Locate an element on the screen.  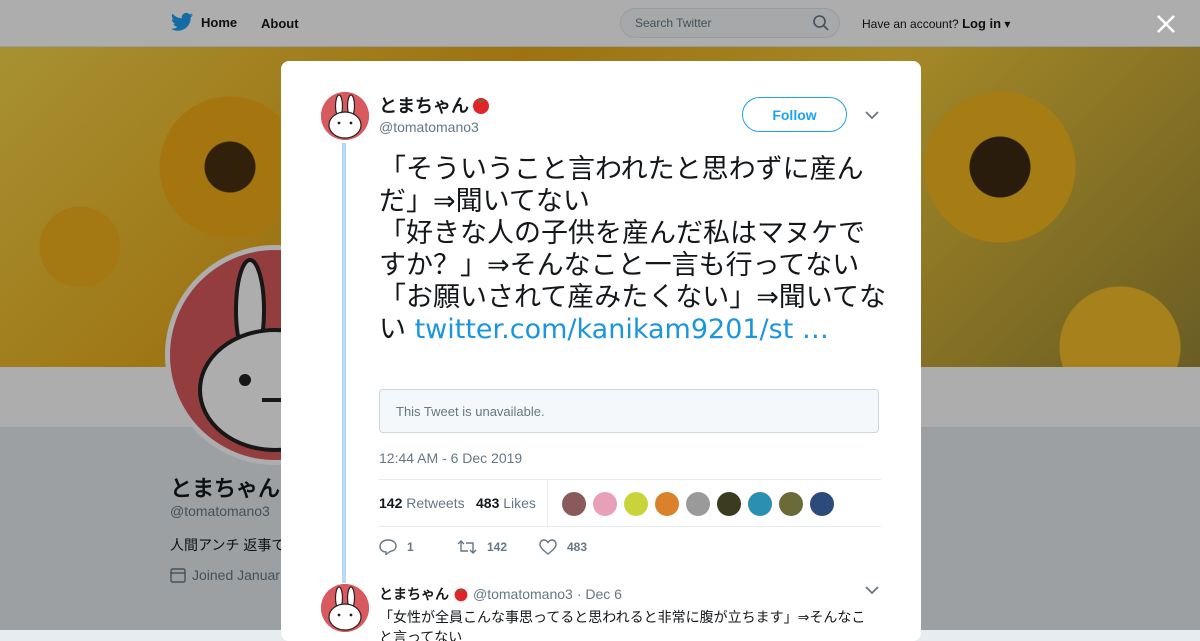
like-action-count: 483 is located at coordinates (577, 547).